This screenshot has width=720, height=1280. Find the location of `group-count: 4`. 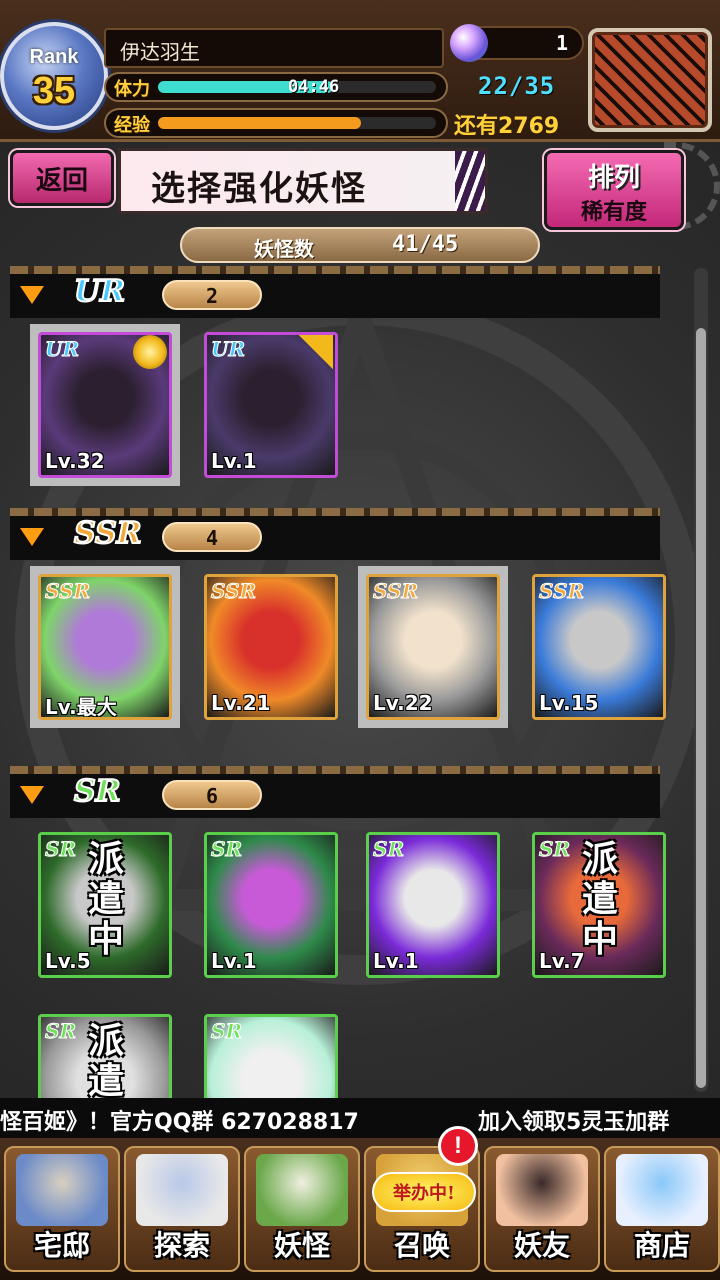

group-count: 4 is located at coordinates (212, 537).